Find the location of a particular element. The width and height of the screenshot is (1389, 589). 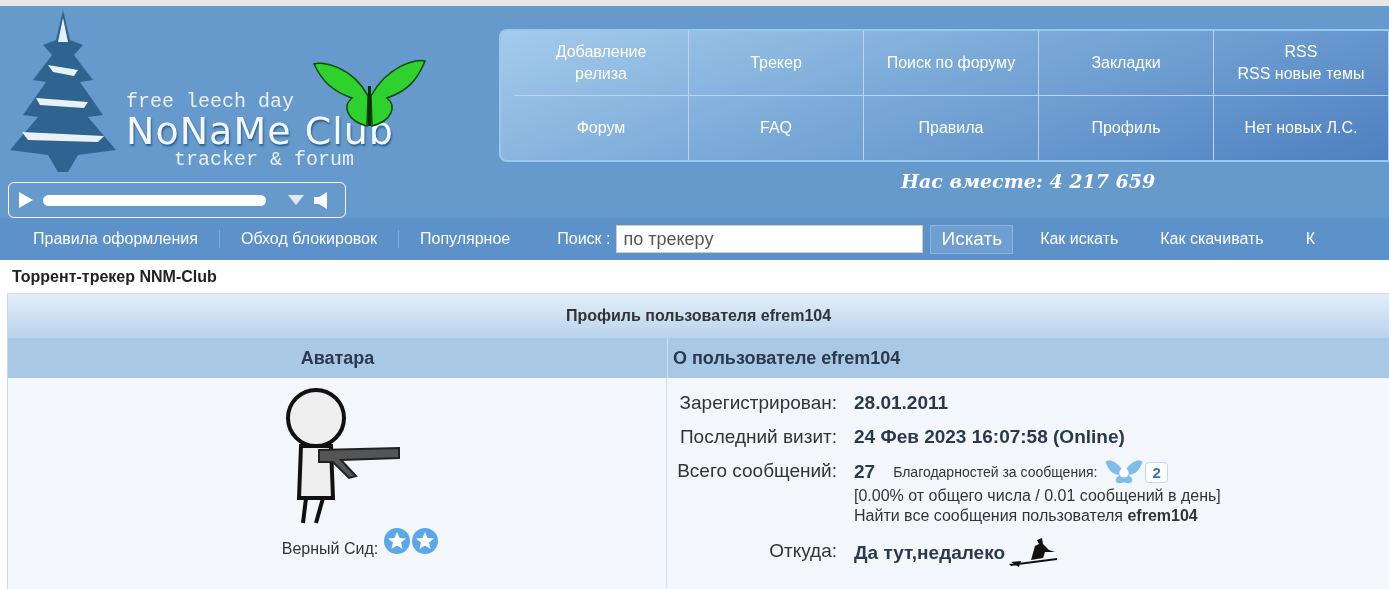

menu-link: Профиль is located at coordinates (1126, 128).